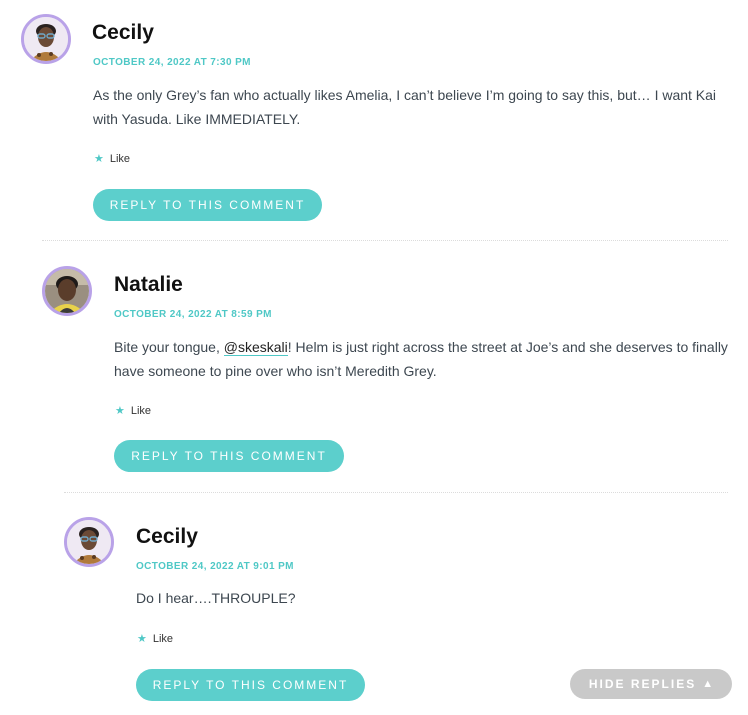 The image size is (748, 715). What do you see at coordinates (216, 598) in the screenshot?
I see `comment-text: Do I hear….THROUPLE?` at bounding box center [216, 598].